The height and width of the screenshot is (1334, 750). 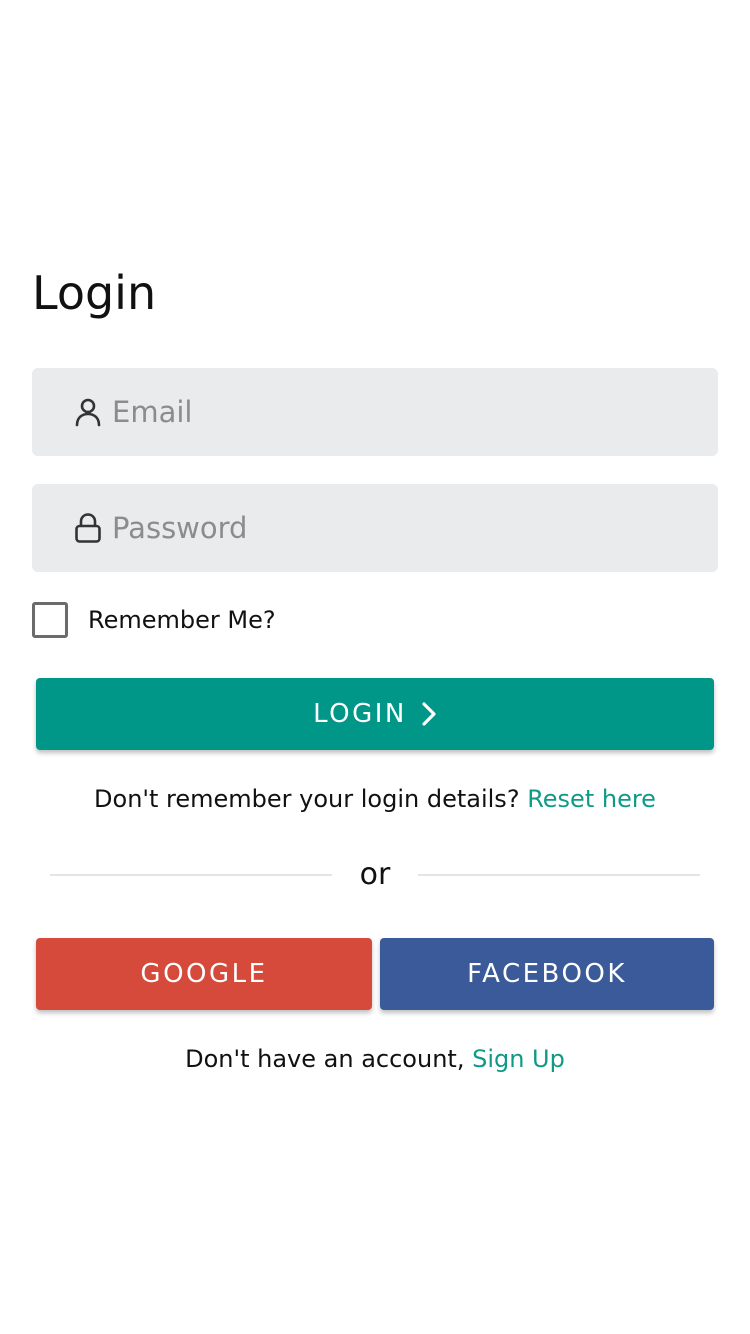 I want to click on user-icon, so click(x=88, y=412).